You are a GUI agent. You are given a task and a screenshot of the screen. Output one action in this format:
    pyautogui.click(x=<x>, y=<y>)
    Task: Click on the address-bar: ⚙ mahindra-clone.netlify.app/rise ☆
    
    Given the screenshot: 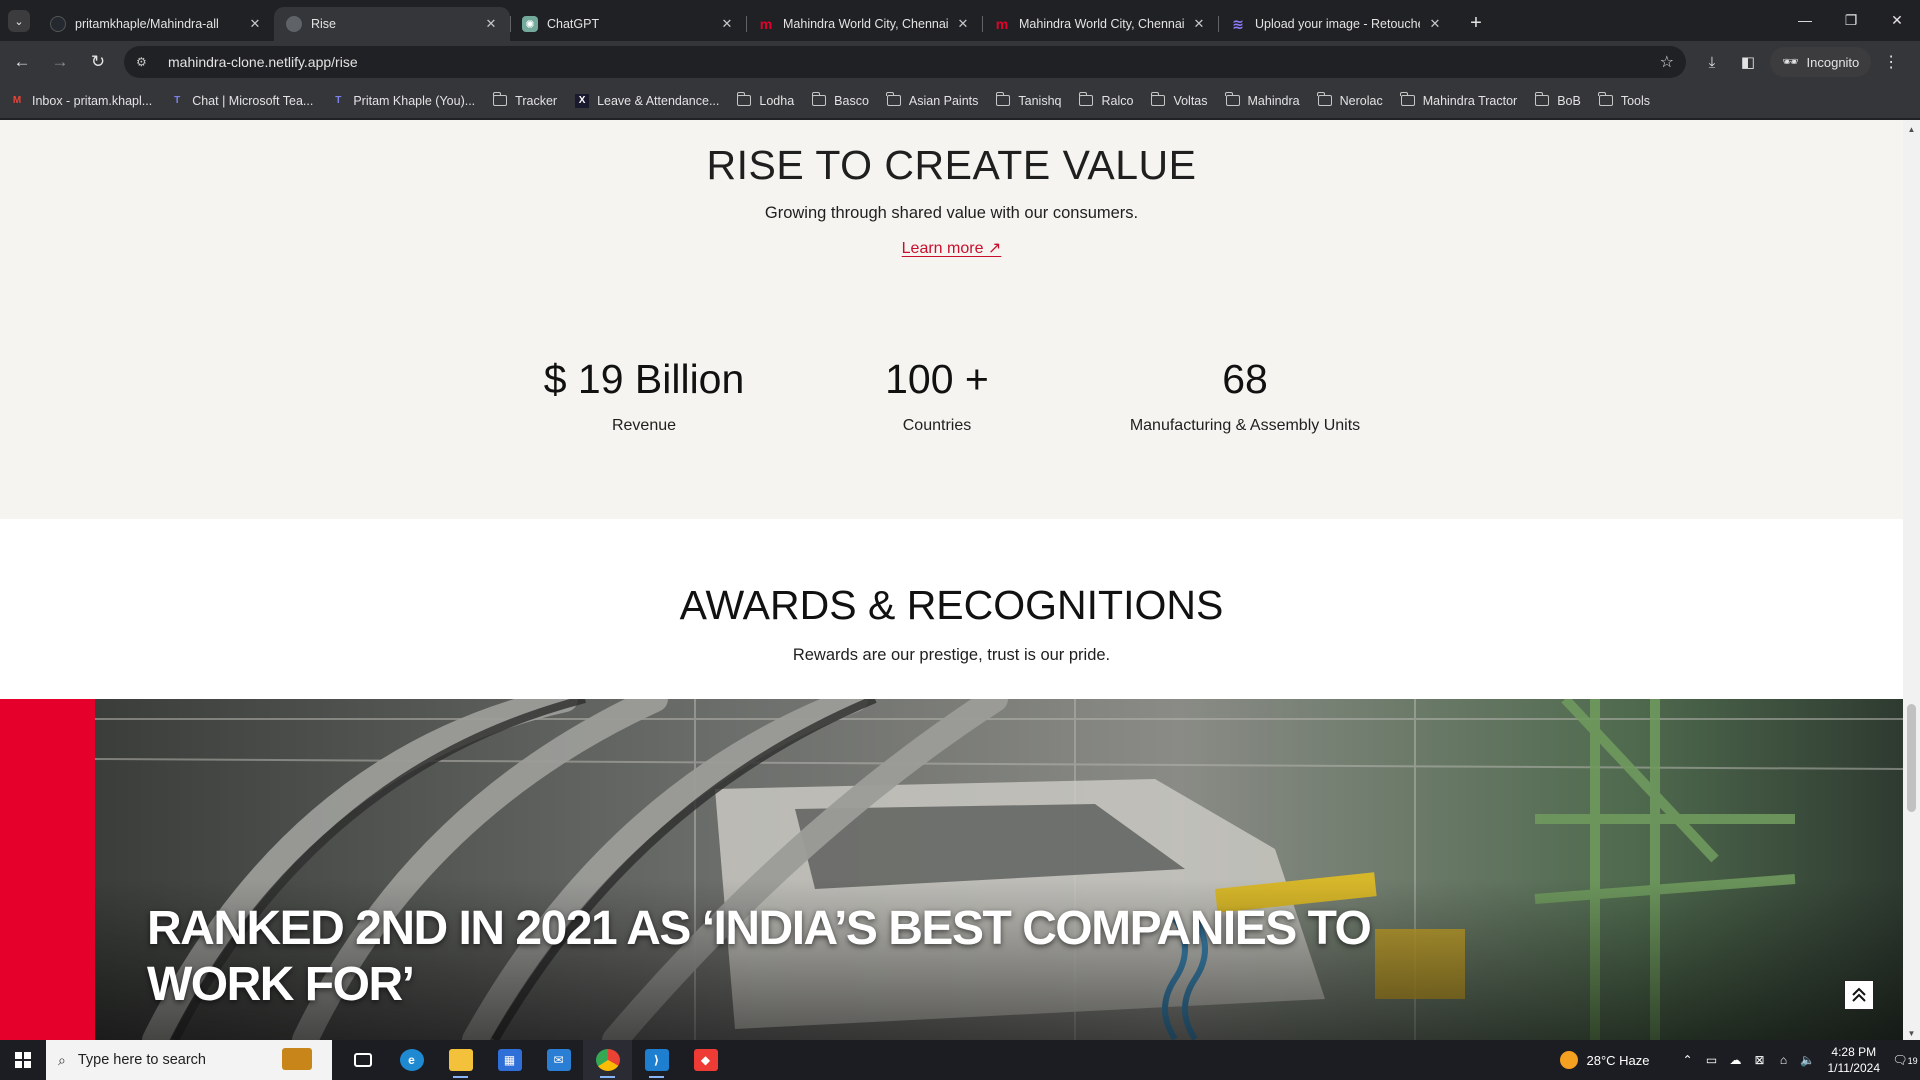 What is the action you would take?
    pyautogui.click(x=905, y=62)
    